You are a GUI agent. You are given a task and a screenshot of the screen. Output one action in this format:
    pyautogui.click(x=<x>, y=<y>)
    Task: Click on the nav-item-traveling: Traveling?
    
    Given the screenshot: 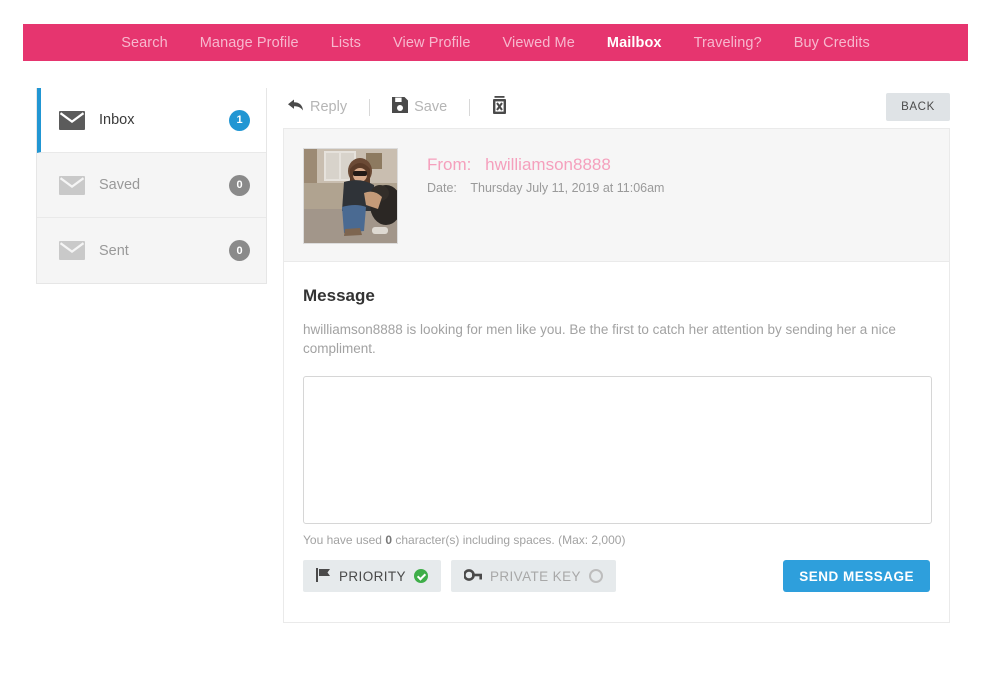 What is the action you would take?
    pyautogui.click(x=728, y=42)
    